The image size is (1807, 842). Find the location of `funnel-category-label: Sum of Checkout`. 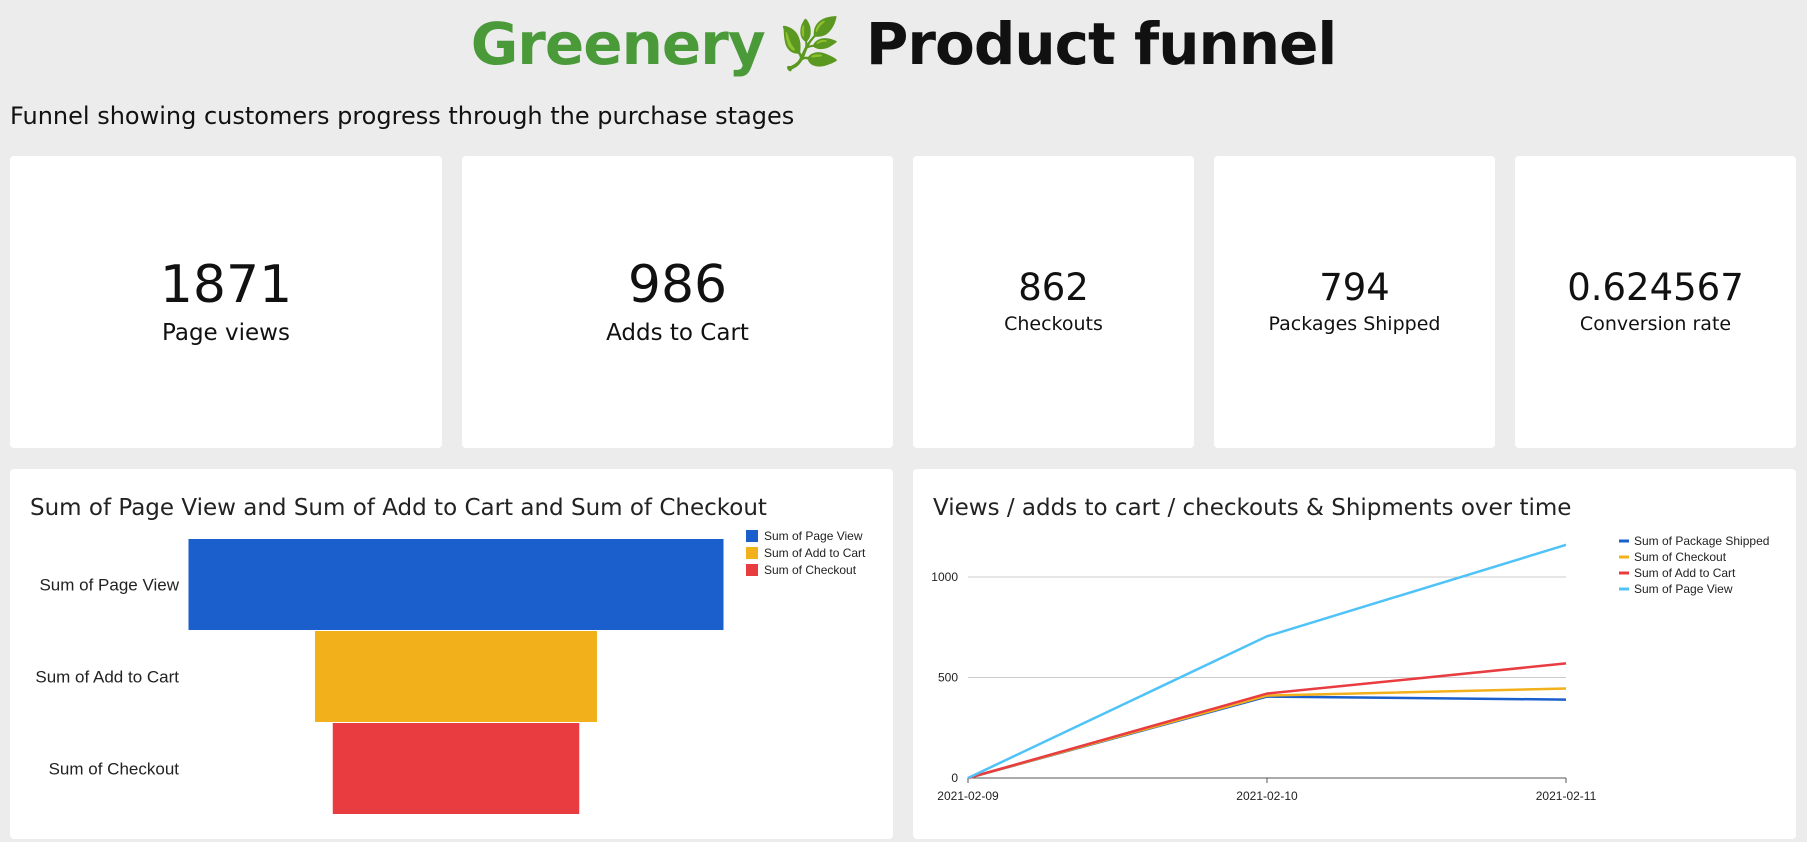

funnel-category-label: Sum of Checkout is located at coordinates (114, 769).